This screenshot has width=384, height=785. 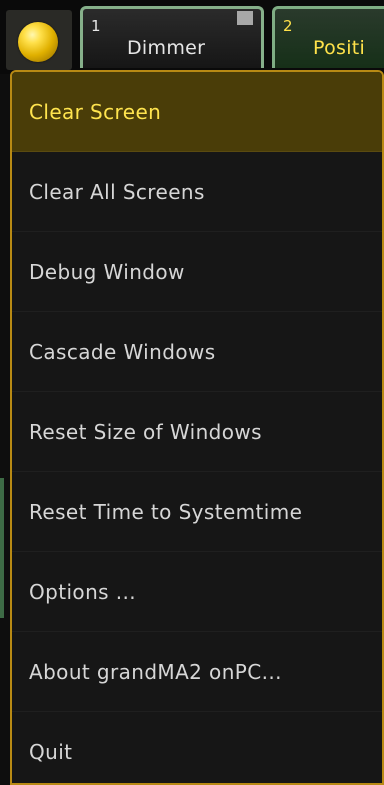 I want to click on tab-number: 1, so click(x=96, y=26).